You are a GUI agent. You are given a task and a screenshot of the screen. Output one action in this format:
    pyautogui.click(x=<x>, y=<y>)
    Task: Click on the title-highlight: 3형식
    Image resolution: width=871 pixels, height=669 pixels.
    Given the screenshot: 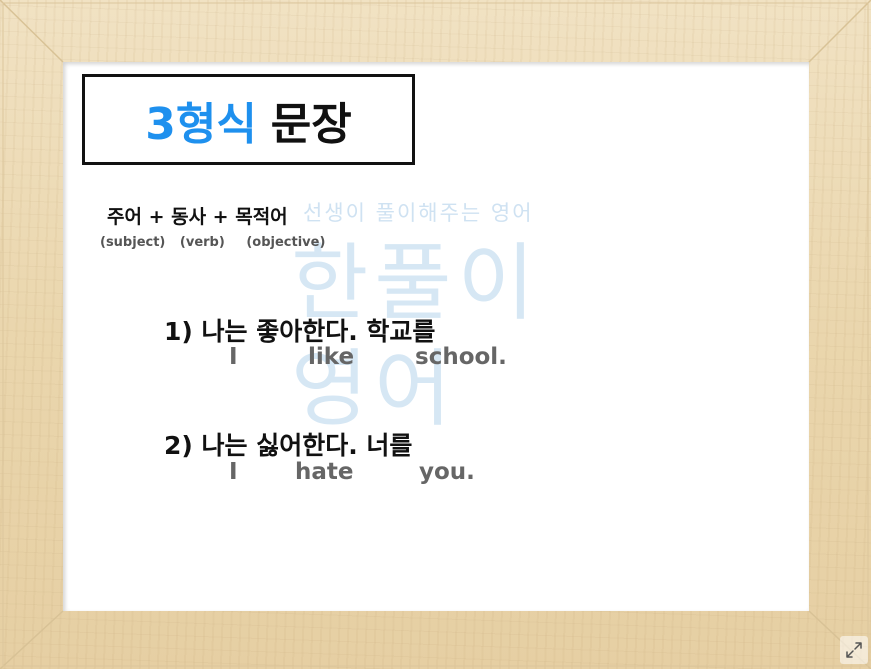 What is the action you would take?
    pyautogui.click(x=201, y=124)
    